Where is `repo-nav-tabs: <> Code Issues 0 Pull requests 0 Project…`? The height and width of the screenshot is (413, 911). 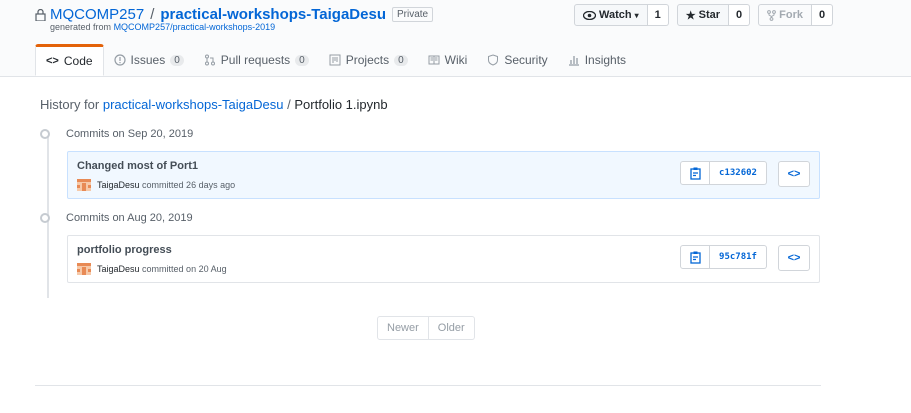 repo-nav-tabs: <> Code Issues 0 Pull requests 0 Project… is located at coordinates (335, 60).